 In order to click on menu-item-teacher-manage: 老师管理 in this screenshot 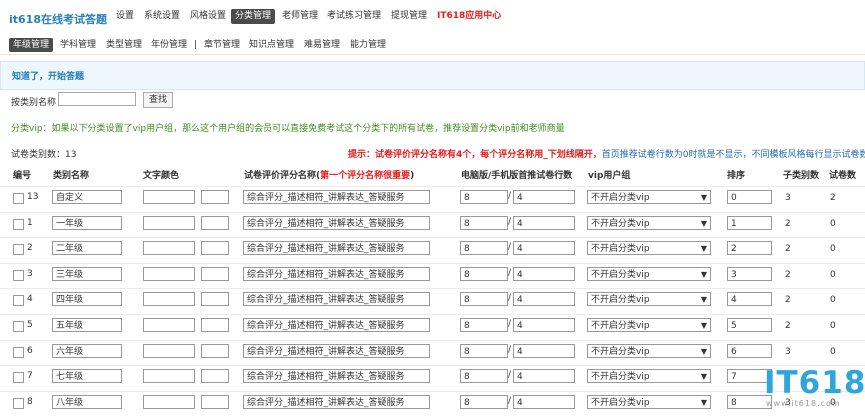, I will do `click(300, 16)`.